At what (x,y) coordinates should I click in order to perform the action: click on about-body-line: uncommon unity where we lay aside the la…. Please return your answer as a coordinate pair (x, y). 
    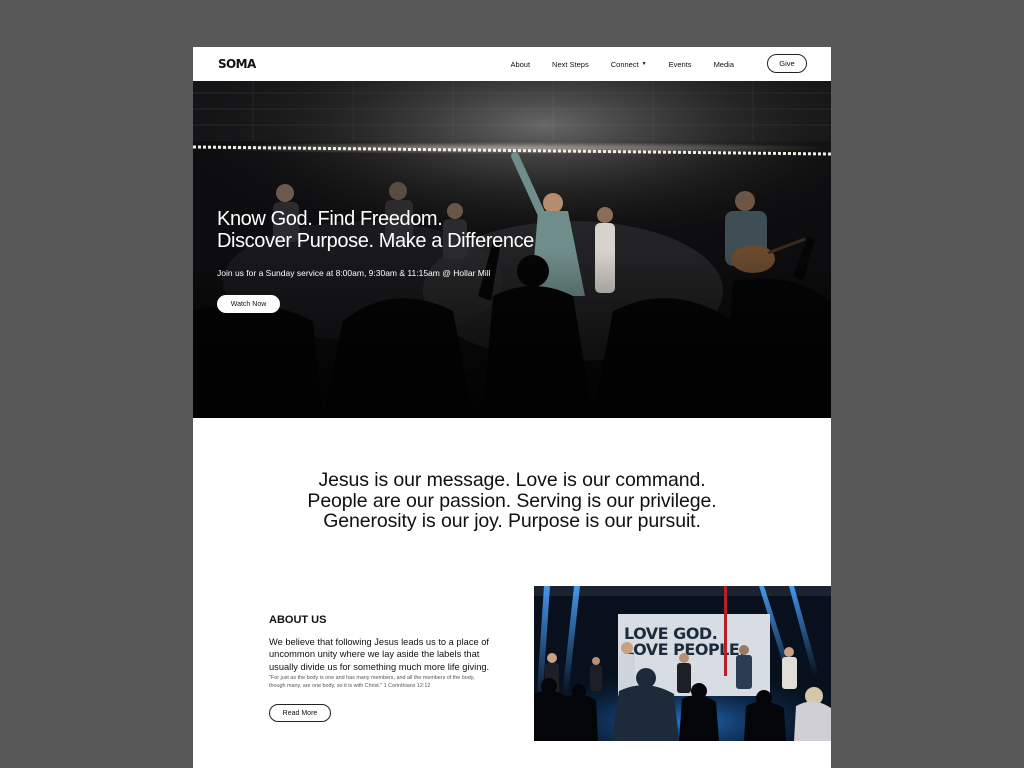
    Looking at the image, I should click on (374, 654).